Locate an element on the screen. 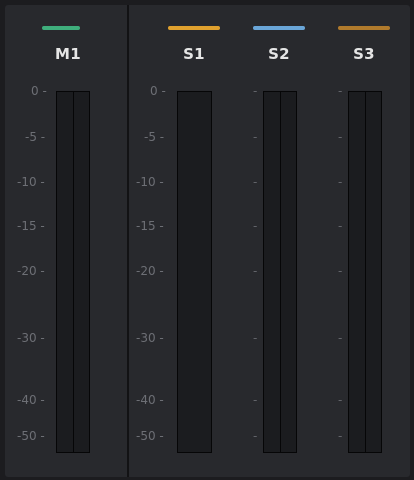  s3-dash-5: - is located at coordinates (340, 137).